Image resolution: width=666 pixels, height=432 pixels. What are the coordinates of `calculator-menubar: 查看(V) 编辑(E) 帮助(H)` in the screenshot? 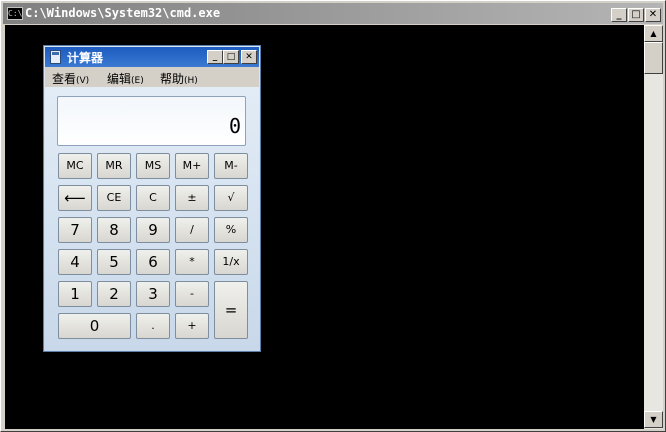 It's located at (152, 77).